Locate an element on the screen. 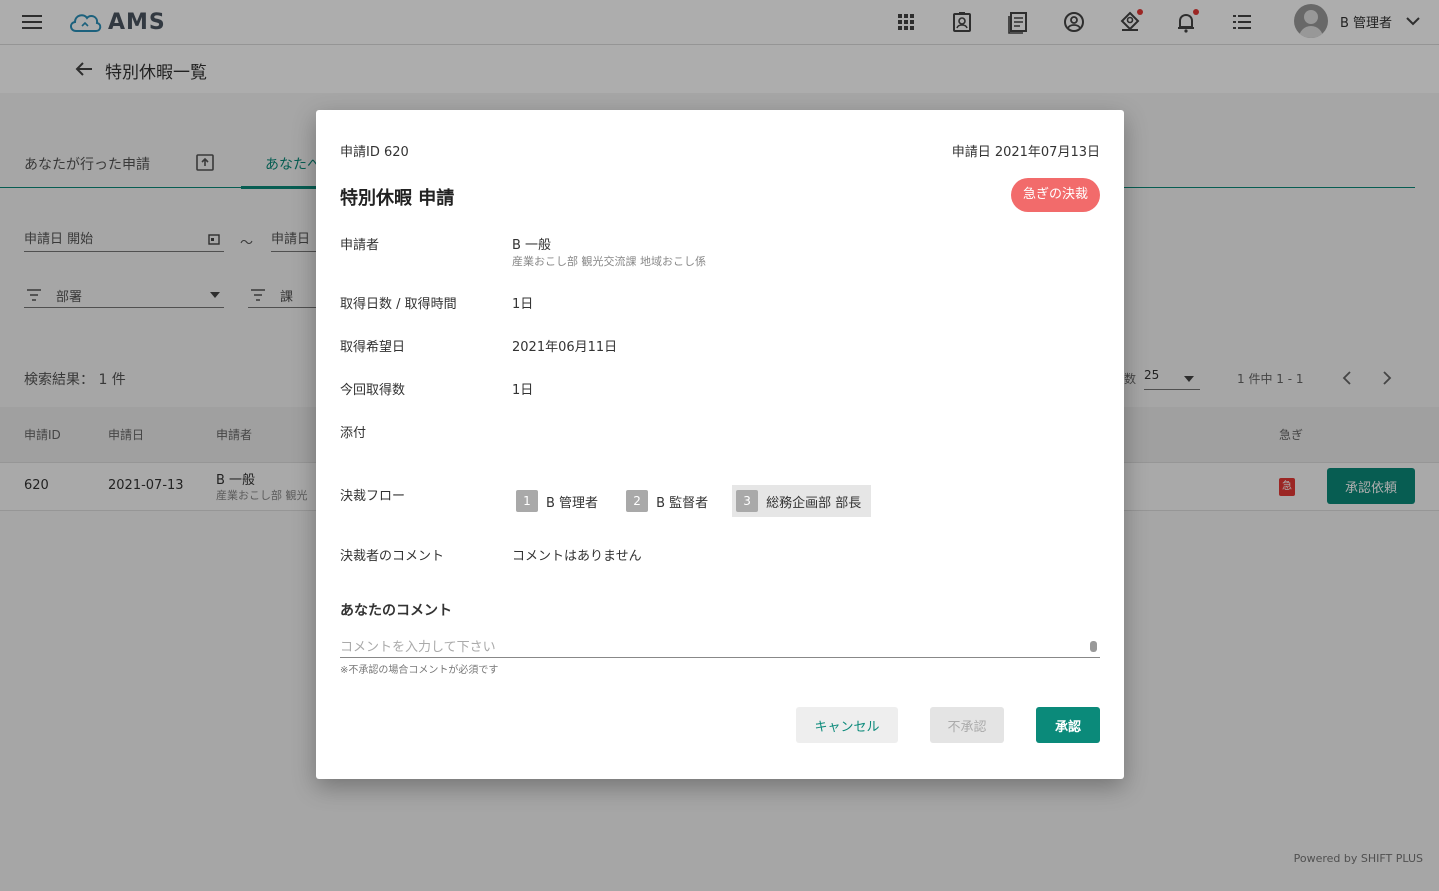 This screenshot has width=1439, height=891. attachment-label: 添付 is located at coordinates (353, 433).